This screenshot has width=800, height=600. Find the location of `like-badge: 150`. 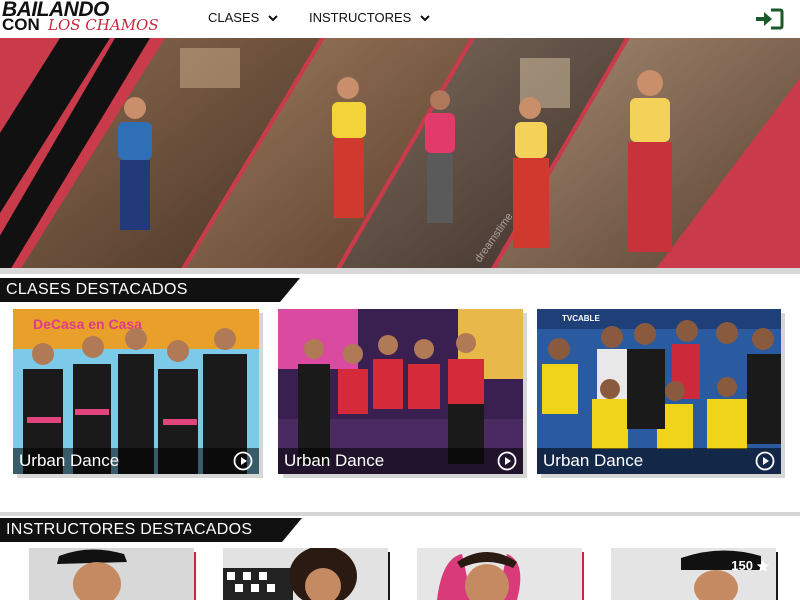

like-badge: 150 is located at coordinates (750, 565).